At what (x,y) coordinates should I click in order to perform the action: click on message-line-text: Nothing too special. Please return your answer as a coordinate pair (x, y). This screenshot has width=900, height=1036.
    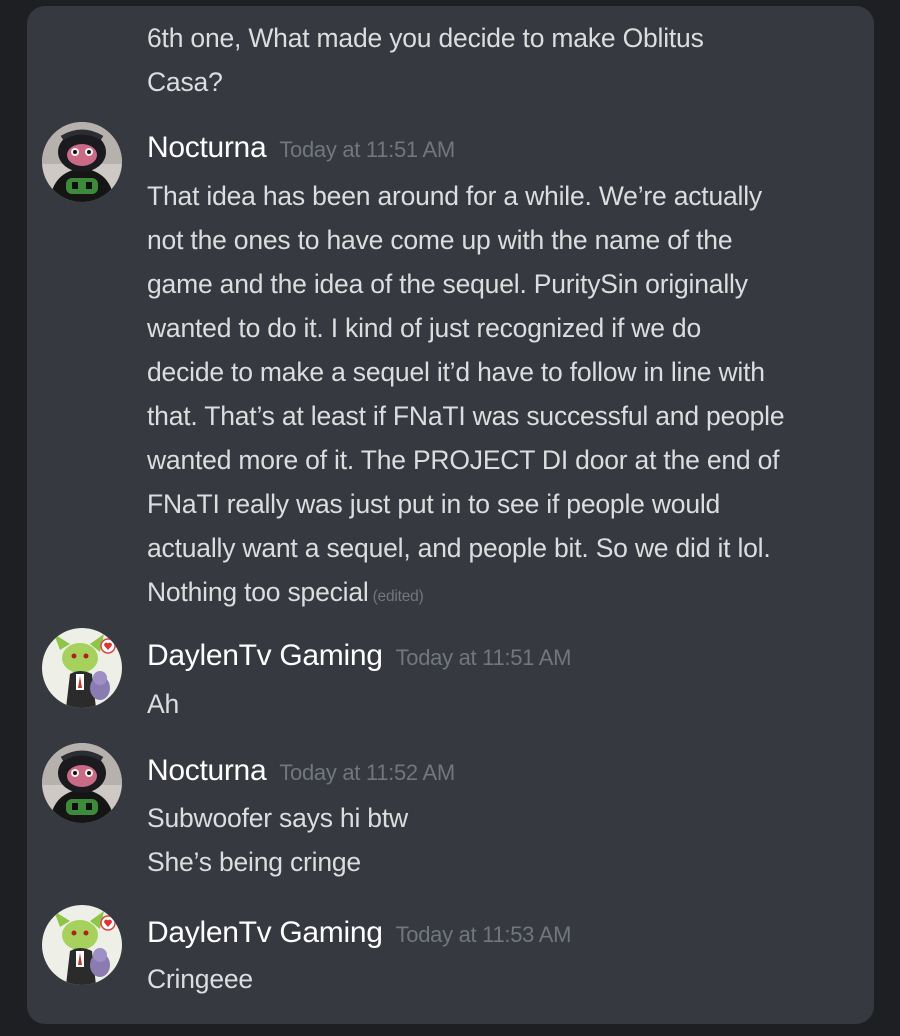
    Looking at the image, I should click on (258, 592).